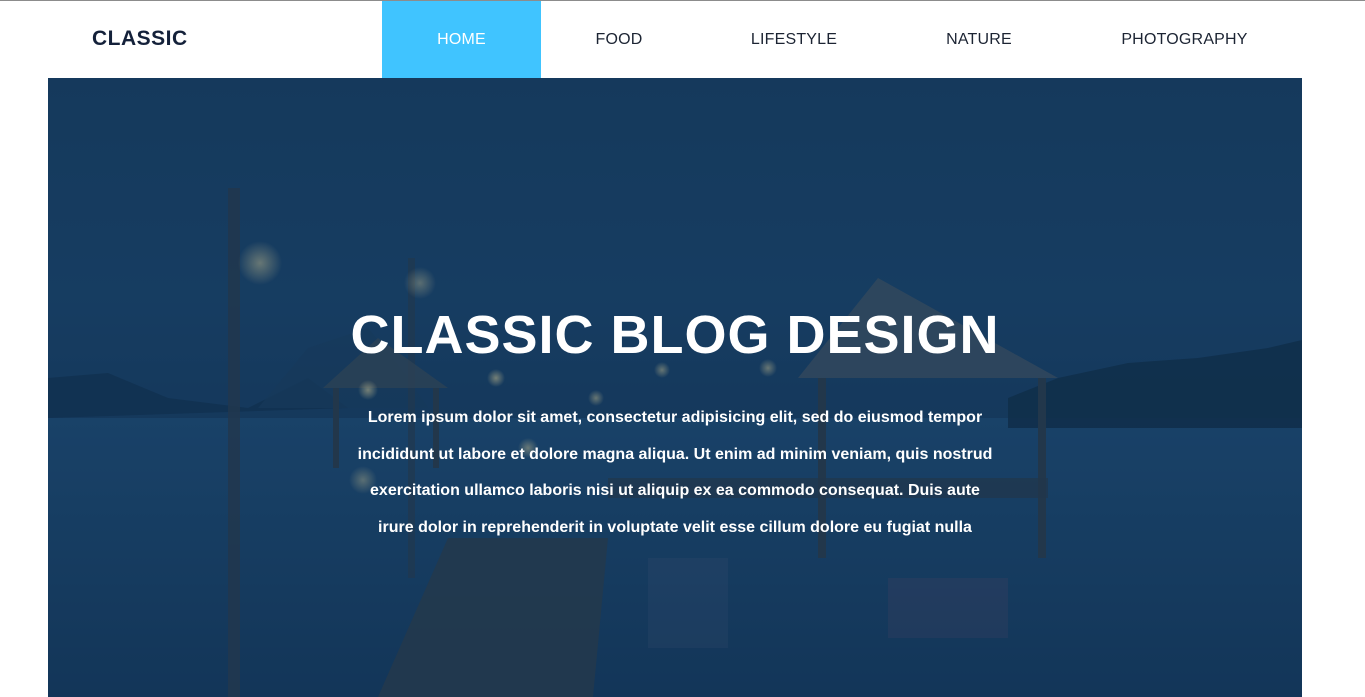  Describe the element at coordinates (979, 39) in the screenshot. I see `nav-item-nature: NATURE` at that location.